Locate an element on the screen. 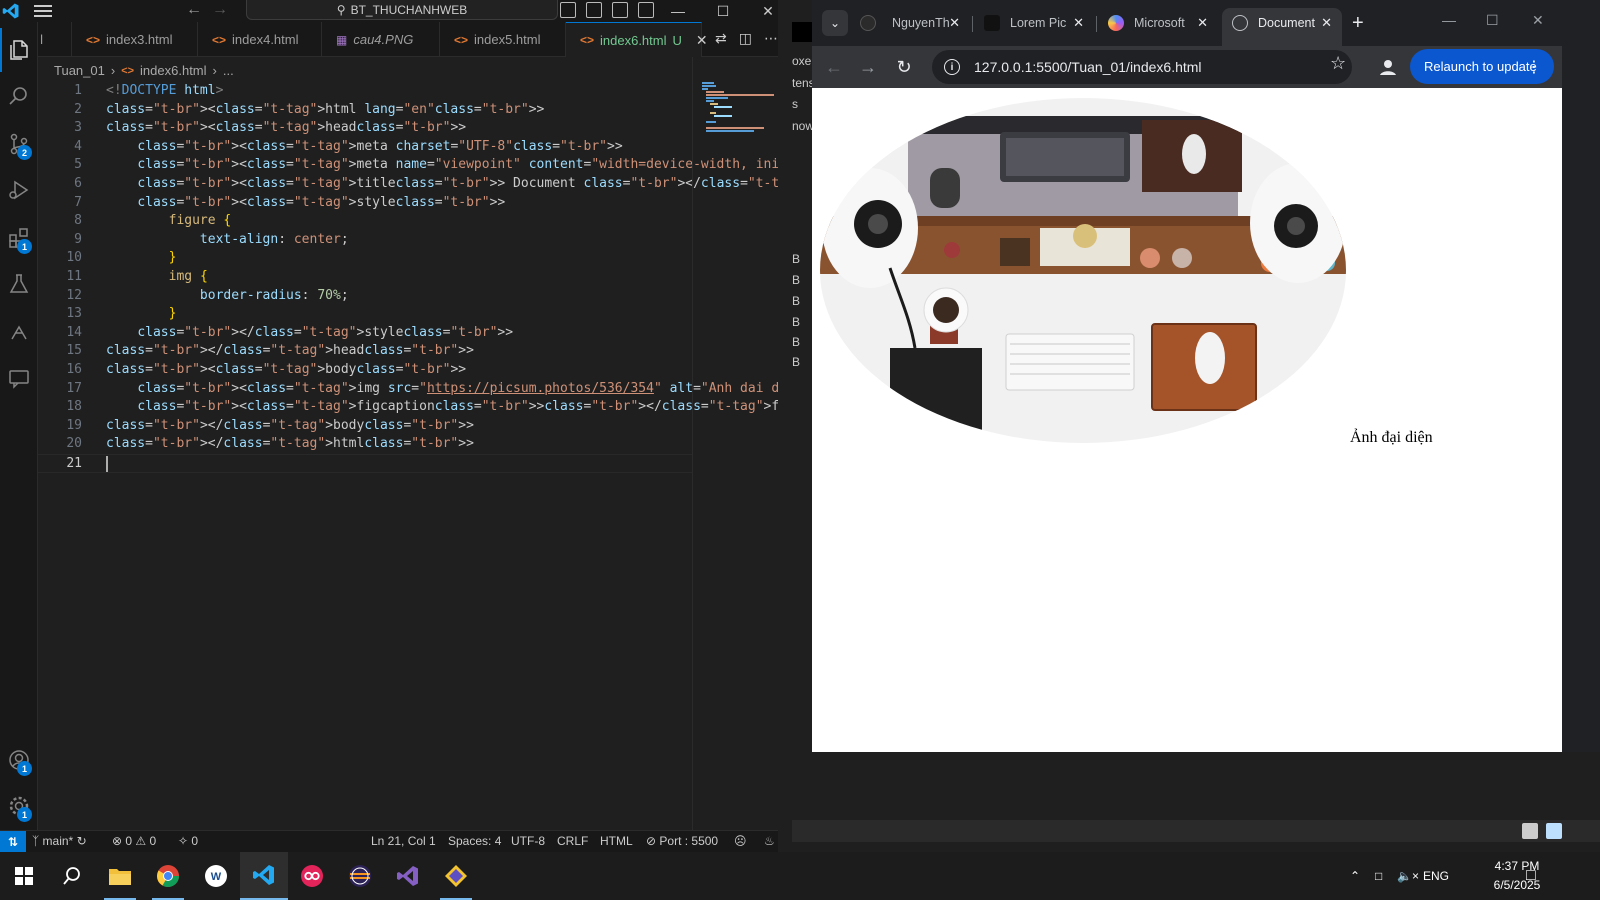 The width and height of the screenshot is (1600, 900). close-button: ✕ is located at coordinates (1538, 20).